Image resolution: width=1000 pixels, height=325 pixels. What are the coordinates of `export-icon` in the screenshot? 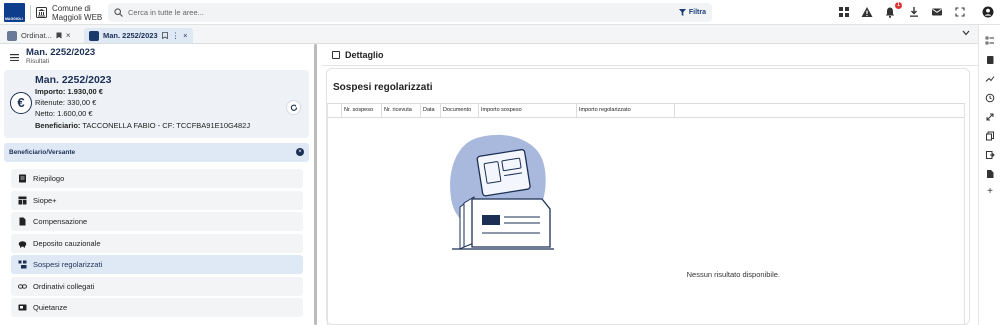 It's located at (990, 155).